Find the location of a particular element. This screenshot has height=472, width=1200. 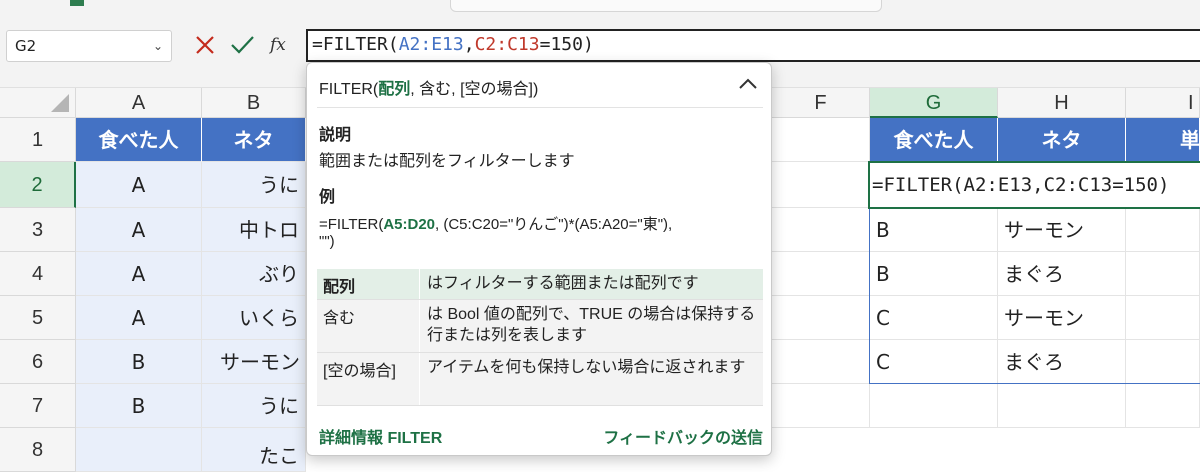

row-header-6: 6 is located at coordinates (38, 362).